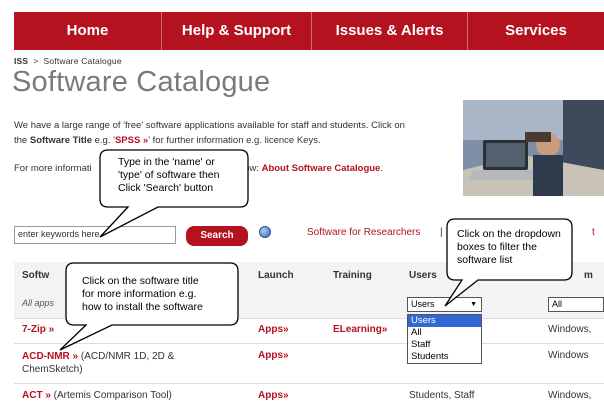  I want to click on col-launch: Launch, so click(276, 275).